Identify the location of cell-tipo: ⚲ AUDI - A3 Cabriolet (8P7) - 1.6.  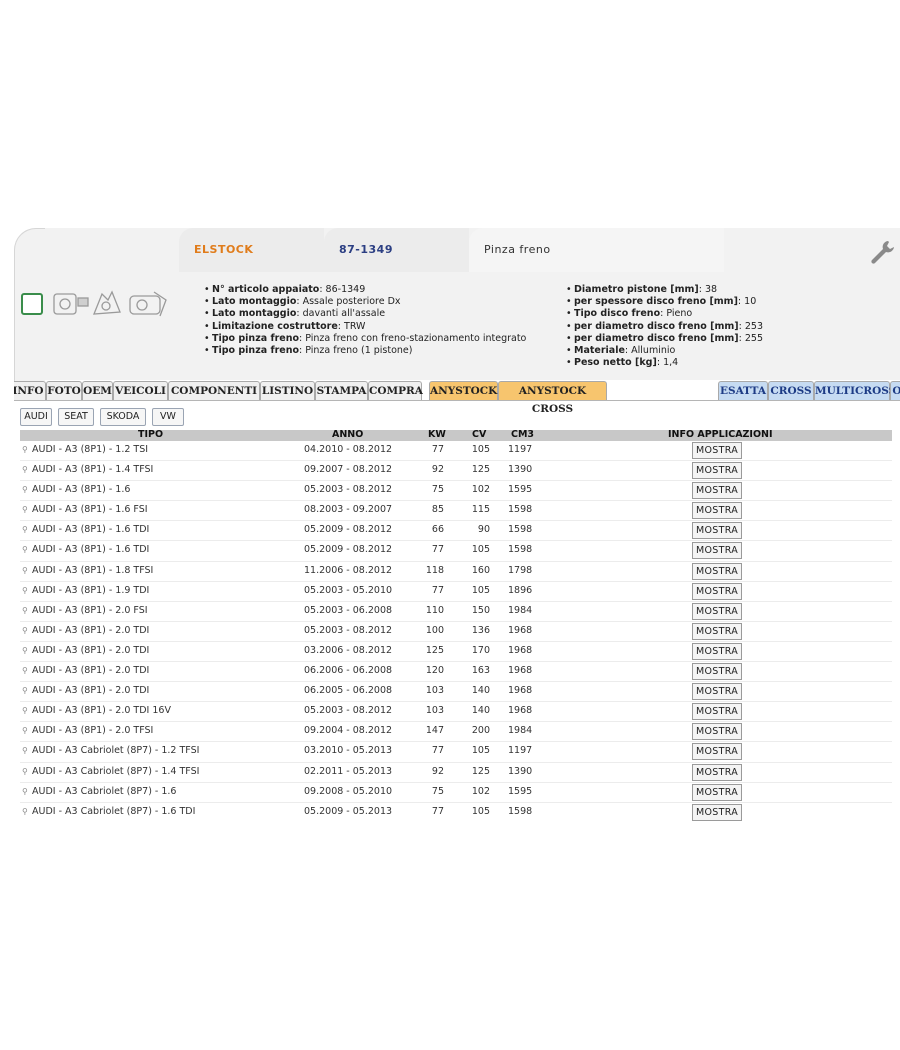
(99, 792).